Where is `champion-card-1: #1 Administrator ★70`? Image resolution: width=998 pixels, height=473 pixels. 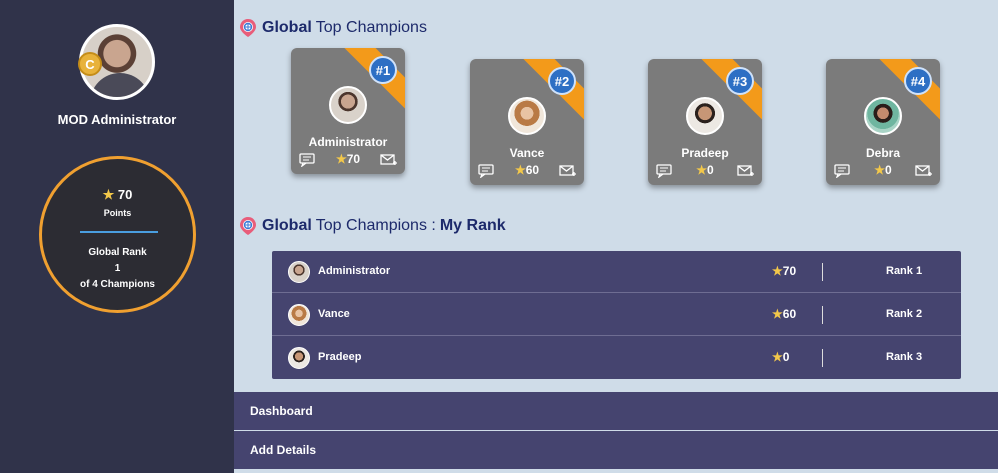 champion-card-1: #1 Administrator ★70 is located at coordinates (348, 111).